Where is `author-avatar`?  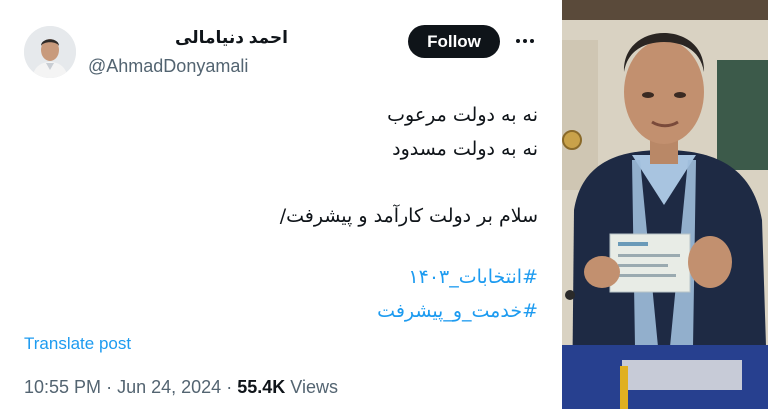 author-avatar is located at coordinates (50, 52).